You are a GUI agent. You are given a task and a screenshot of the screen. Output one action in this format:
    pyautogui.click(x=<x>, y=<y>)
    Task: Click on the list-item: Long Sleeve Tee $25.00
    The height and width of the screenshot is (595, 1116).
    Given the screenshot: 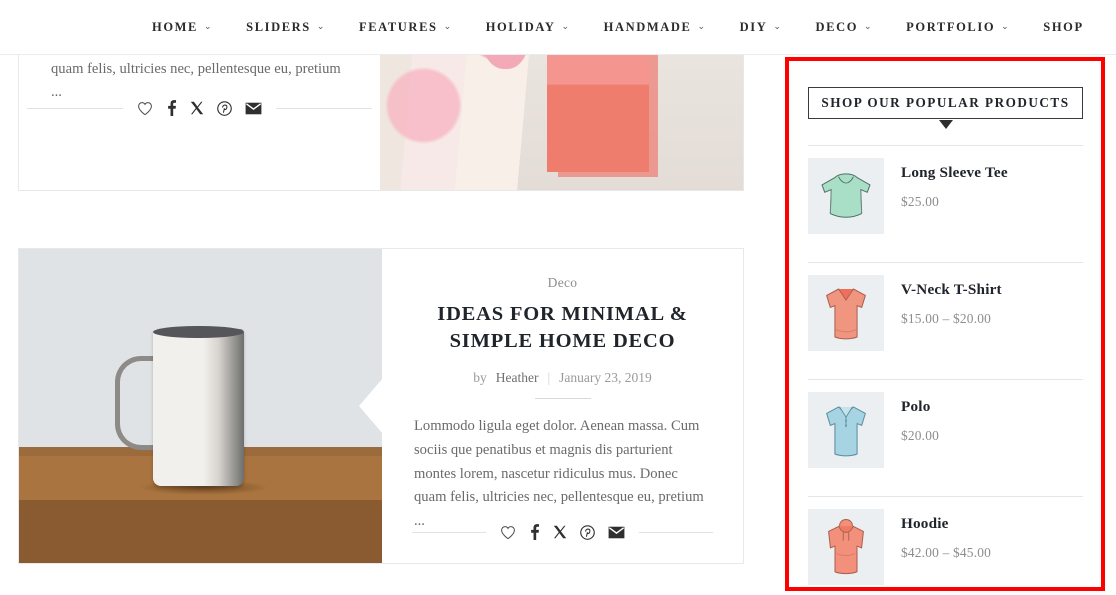 What is the action you would take?
    pyautogui.click(x=945, y=203)
    